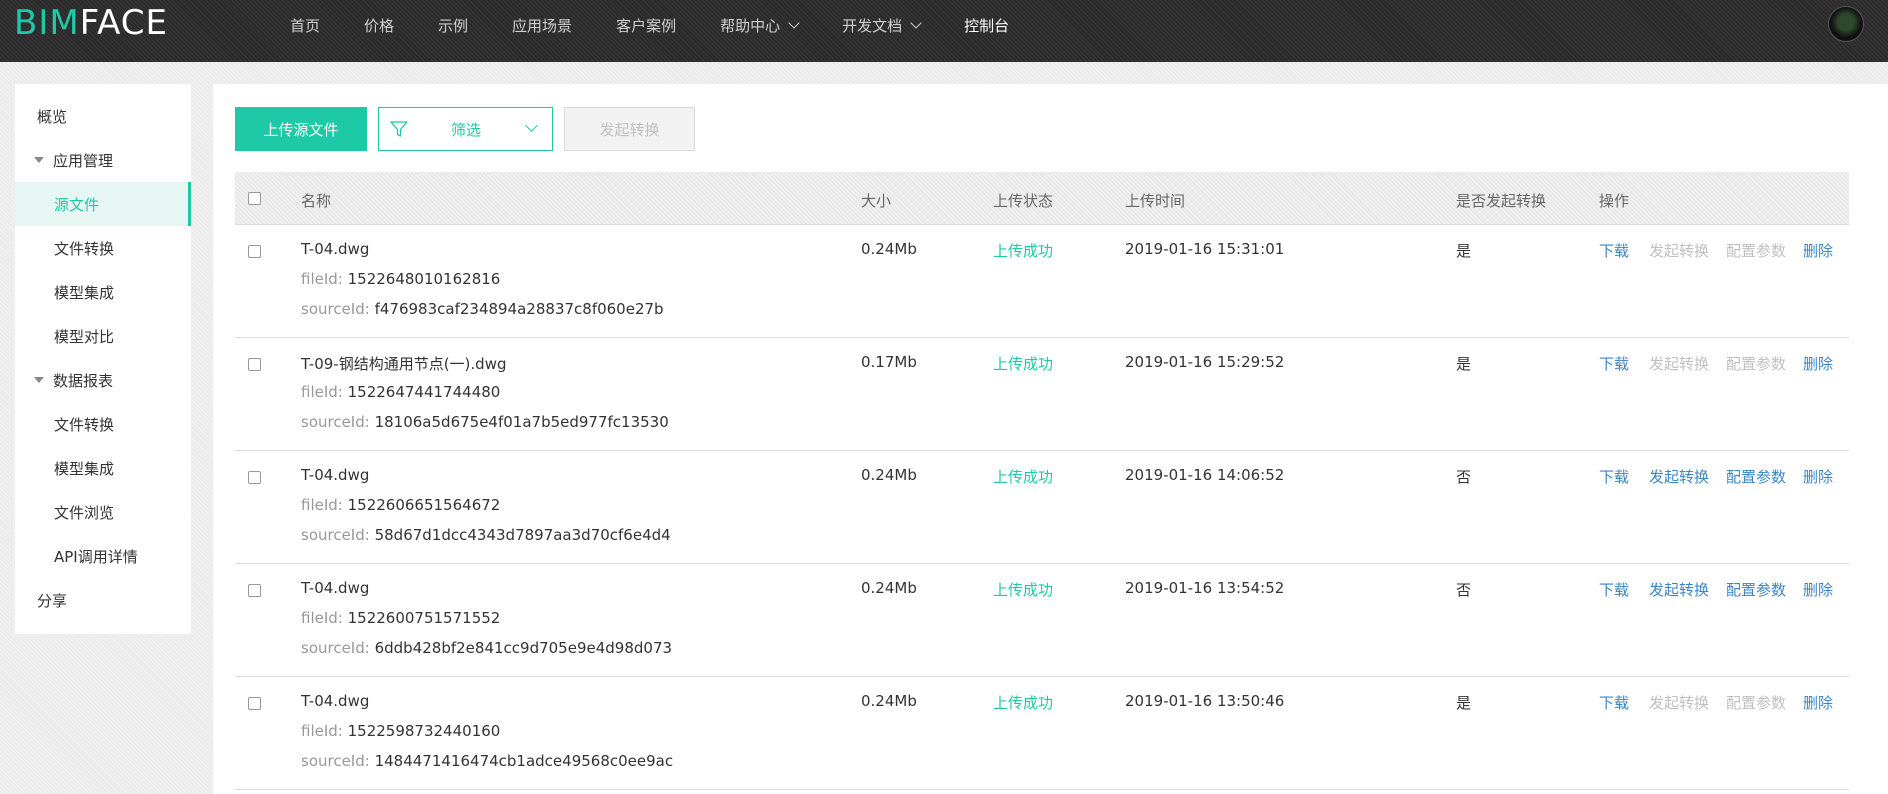 Image resolution: width=1888 pixels, height=794 pixels. Describe the element at coordinates (124, 23) in the screenshot. I see `logo-part-face: FACE` at that location.